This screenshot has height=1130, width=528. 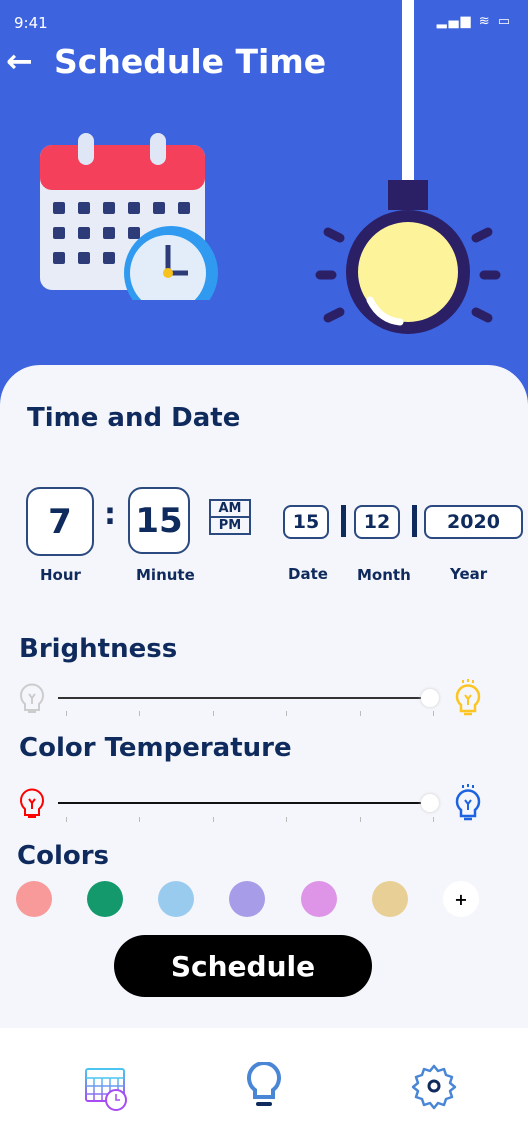 What do you see at coordinates (240, 803) in the screenshot?
I see `temperature-slider-track` at bounding box center [240, 803].